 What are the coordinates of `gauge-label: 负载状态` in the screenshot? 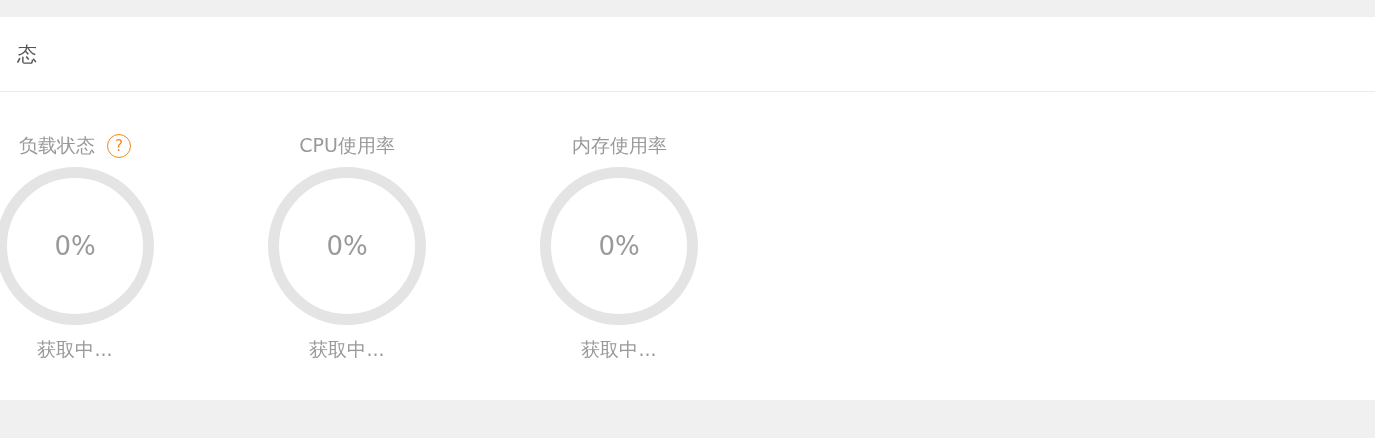 It's located at (57, 145).